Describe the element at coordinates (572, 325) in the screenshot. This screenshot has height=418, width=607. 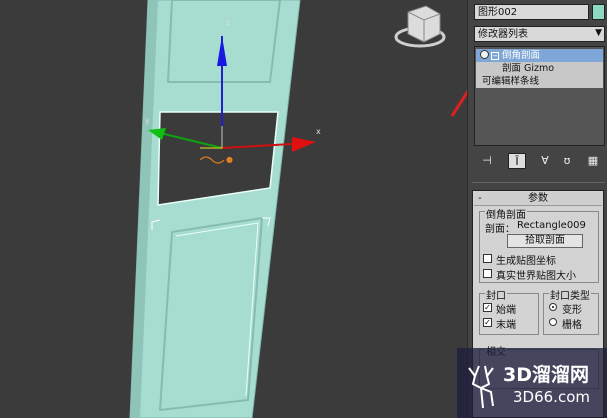
I see `cap-grid-label: 栅格` at that location.